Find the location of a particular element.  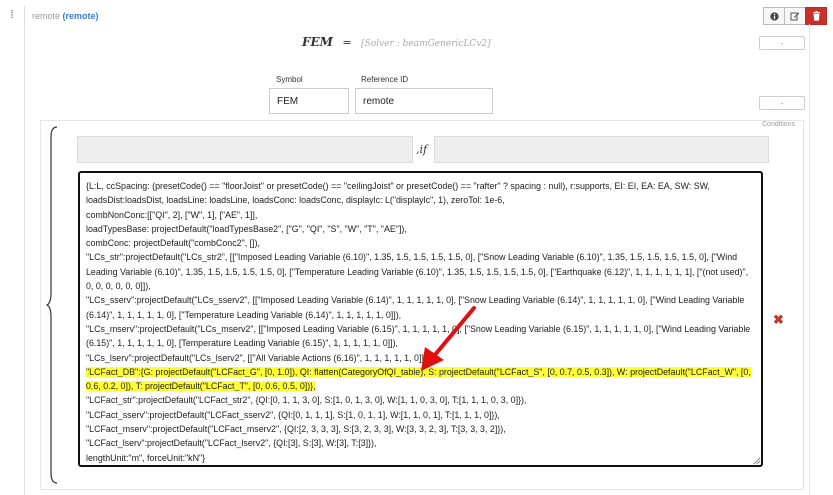

panel-left-border is located at coordinates (24, 259).